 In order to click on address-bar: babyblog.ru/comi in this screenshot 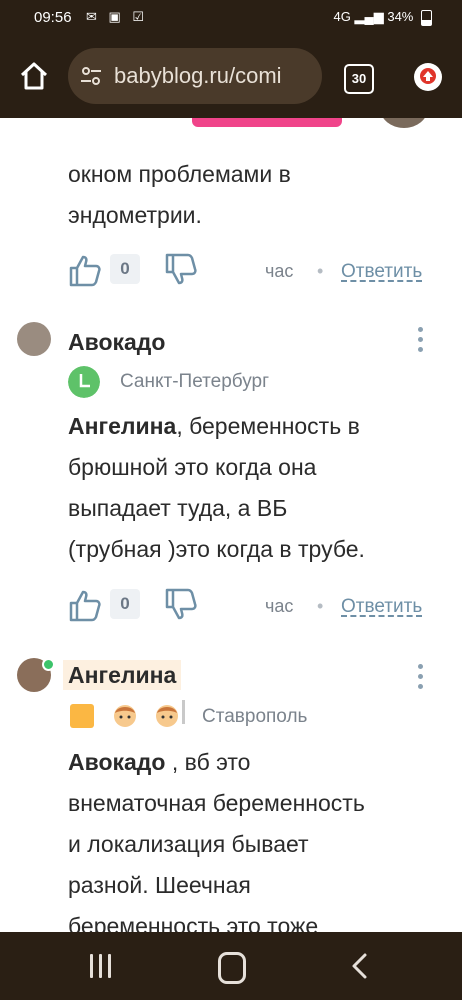, I will do `click(195, 76)`.